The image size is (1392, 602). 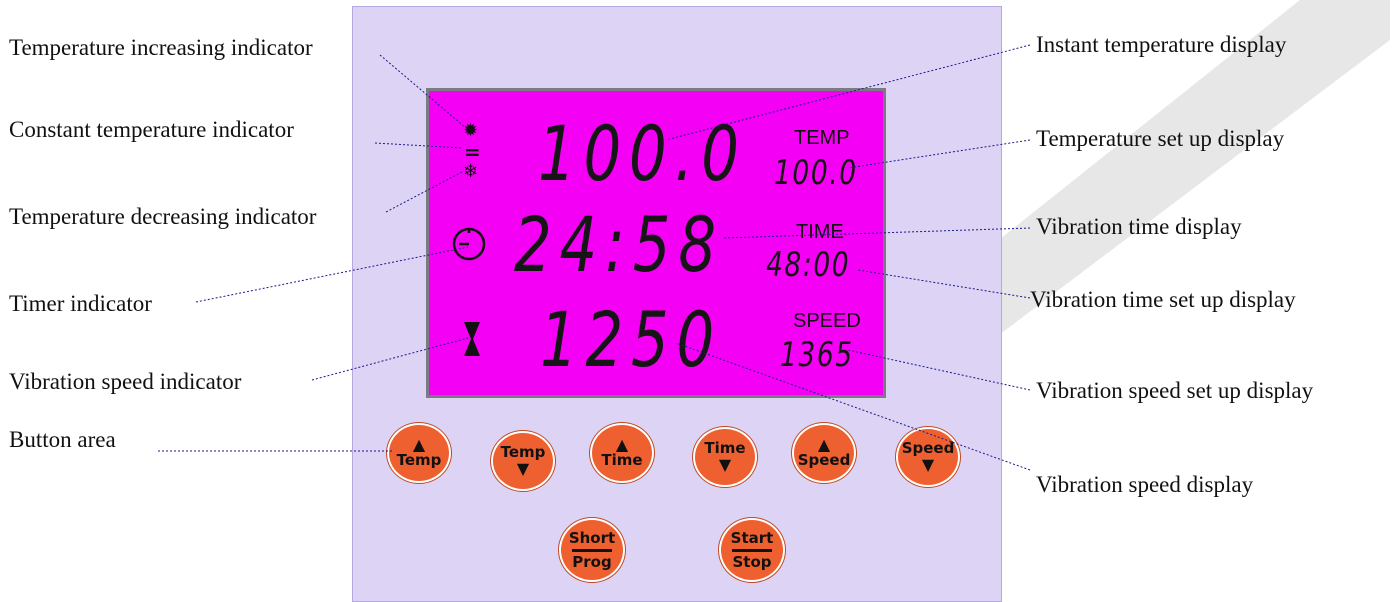 What do you see at coordinates (151, 129) in the screenshot?
I see `label-constant-temp: Constant temperature indicator` at bounding box center [151, 129].